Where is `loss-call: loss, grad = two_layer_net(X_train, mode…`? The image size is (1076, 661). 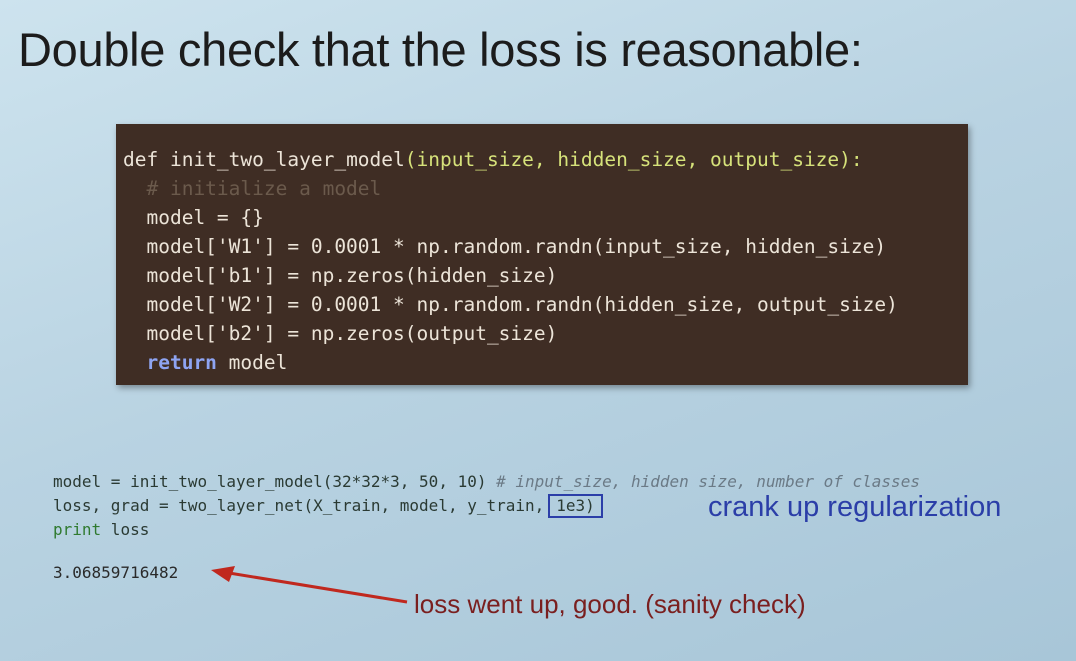 loss-call: loss, grad = two_layer_net(X_train, mode… is located at coordinates (299, 505).